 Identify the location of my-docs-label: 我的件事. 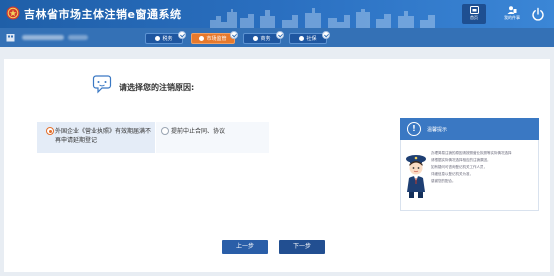
(512, 17).